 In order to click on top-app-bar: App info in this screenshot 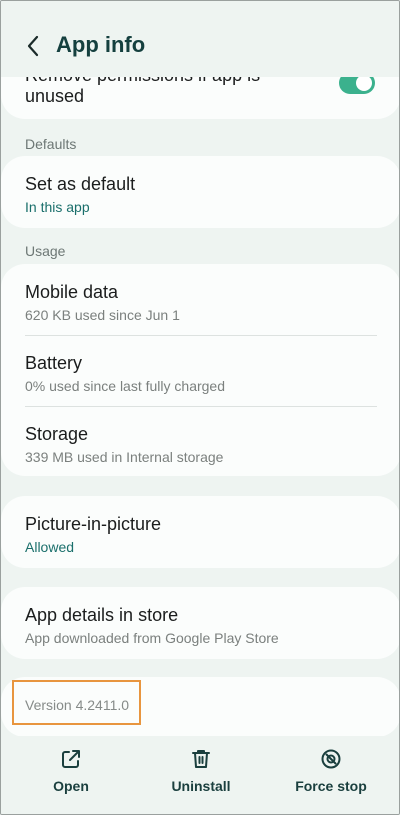, I will do `click(200, 39)`.